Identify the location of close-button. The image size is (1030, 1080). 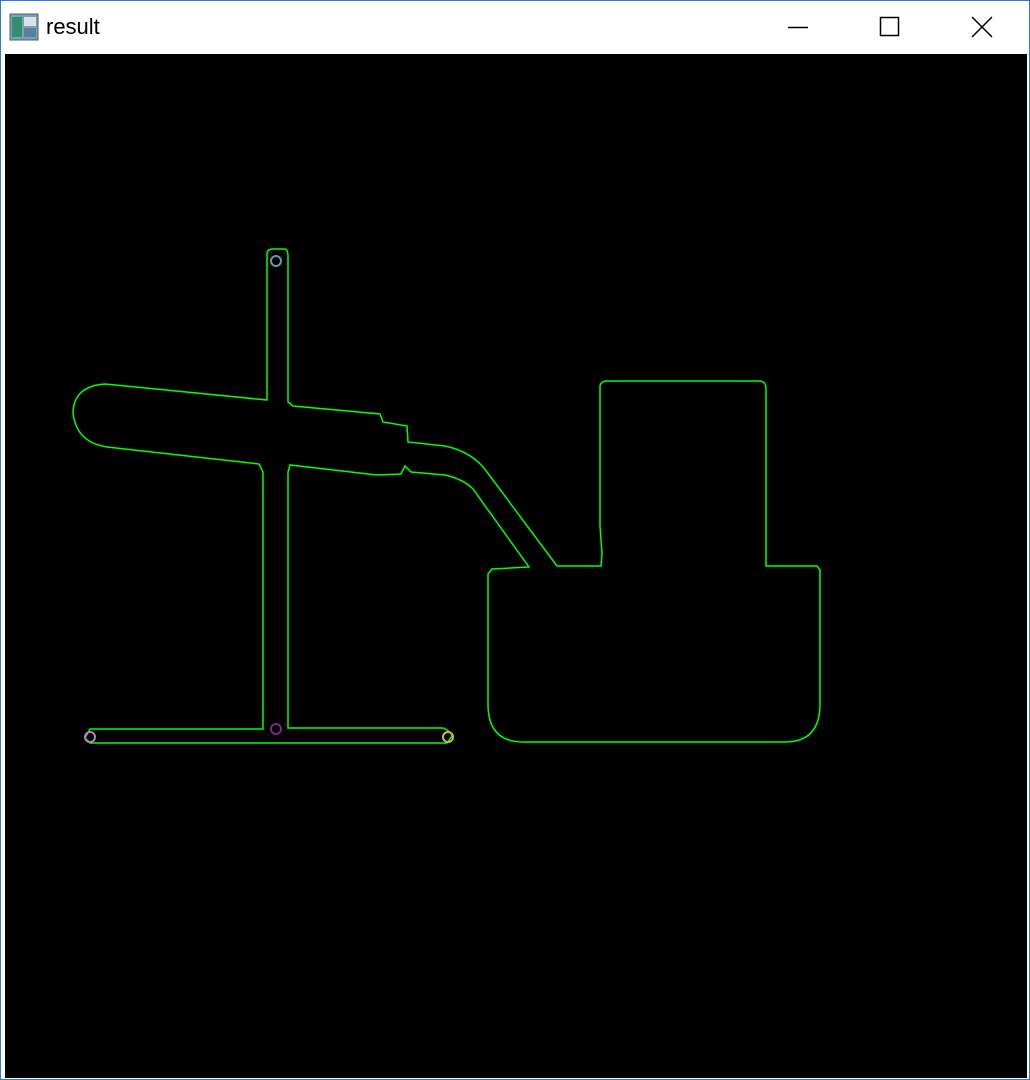
(982, 27).